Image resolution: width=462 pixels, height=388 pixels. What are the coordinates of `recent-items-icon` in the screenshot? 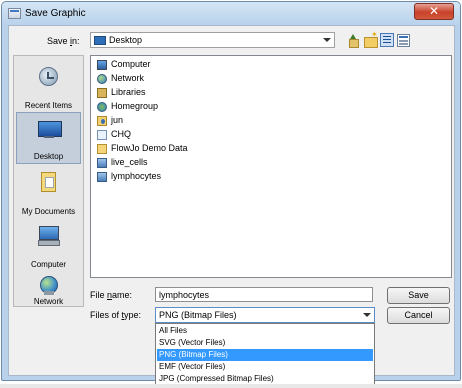 It's located at (48, 76).